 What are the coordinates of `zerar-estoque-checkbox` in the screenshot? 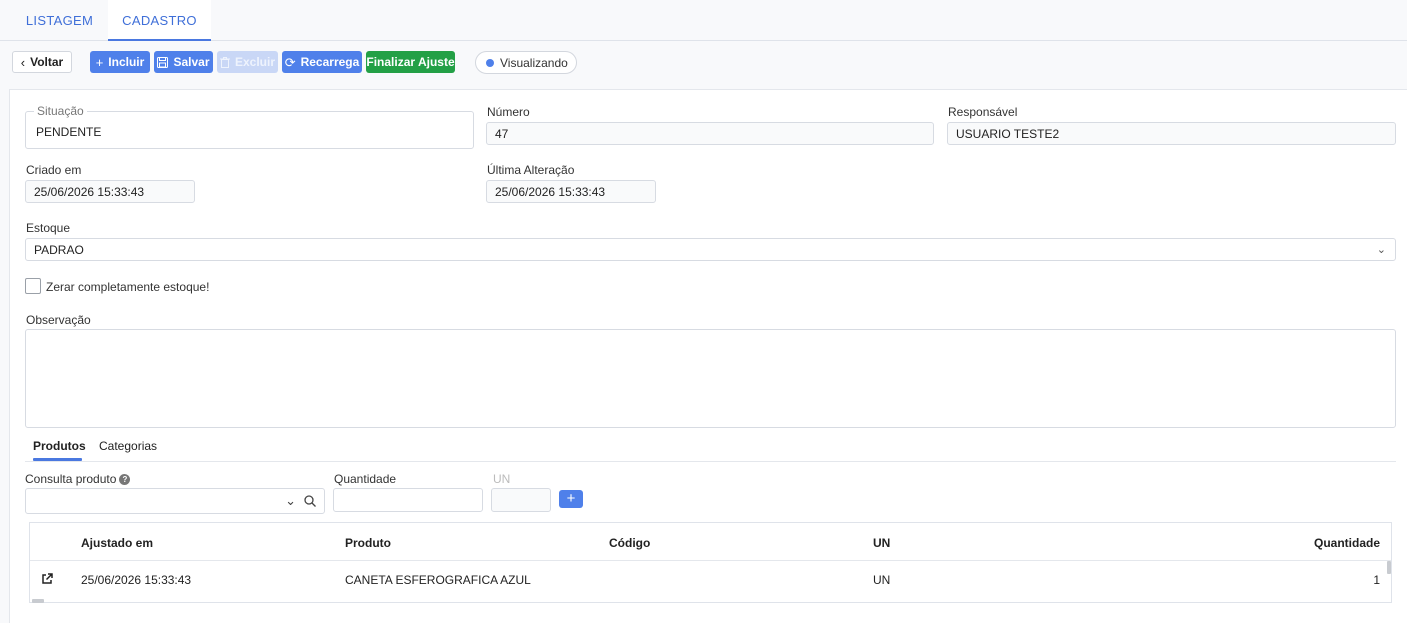 It's located at (33, 286).